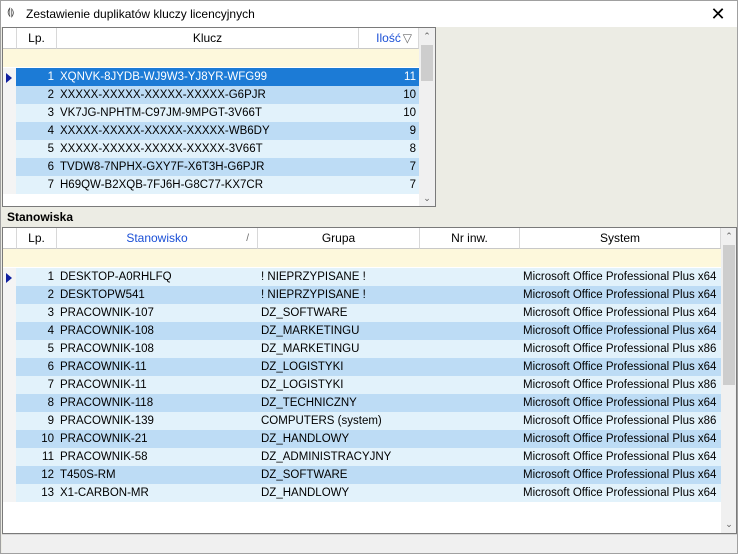  I want to click on table-row: 5 XXXXX-XXXXX-XXXXX-XXXXX-3V66T 8, so click(211, 149).